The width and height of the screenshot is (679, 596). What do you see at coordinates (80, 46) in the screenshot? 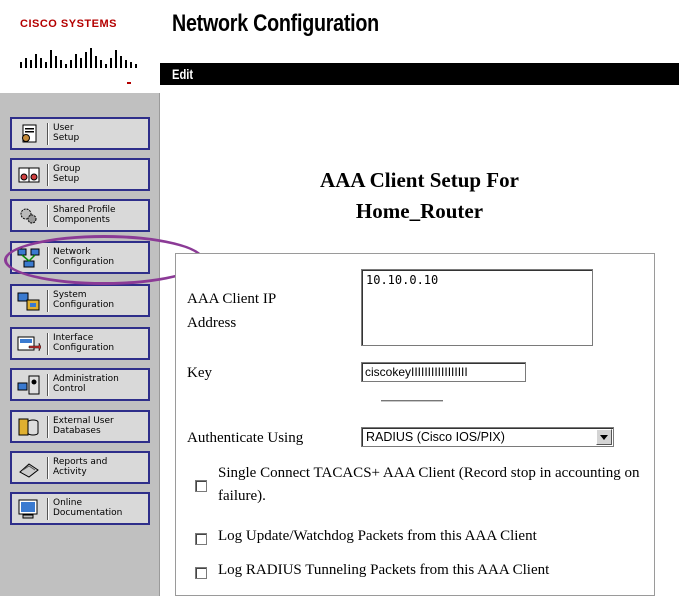
I see `cisco-logo: CISCO SYSTEMS` at bounding box center [80, 46].